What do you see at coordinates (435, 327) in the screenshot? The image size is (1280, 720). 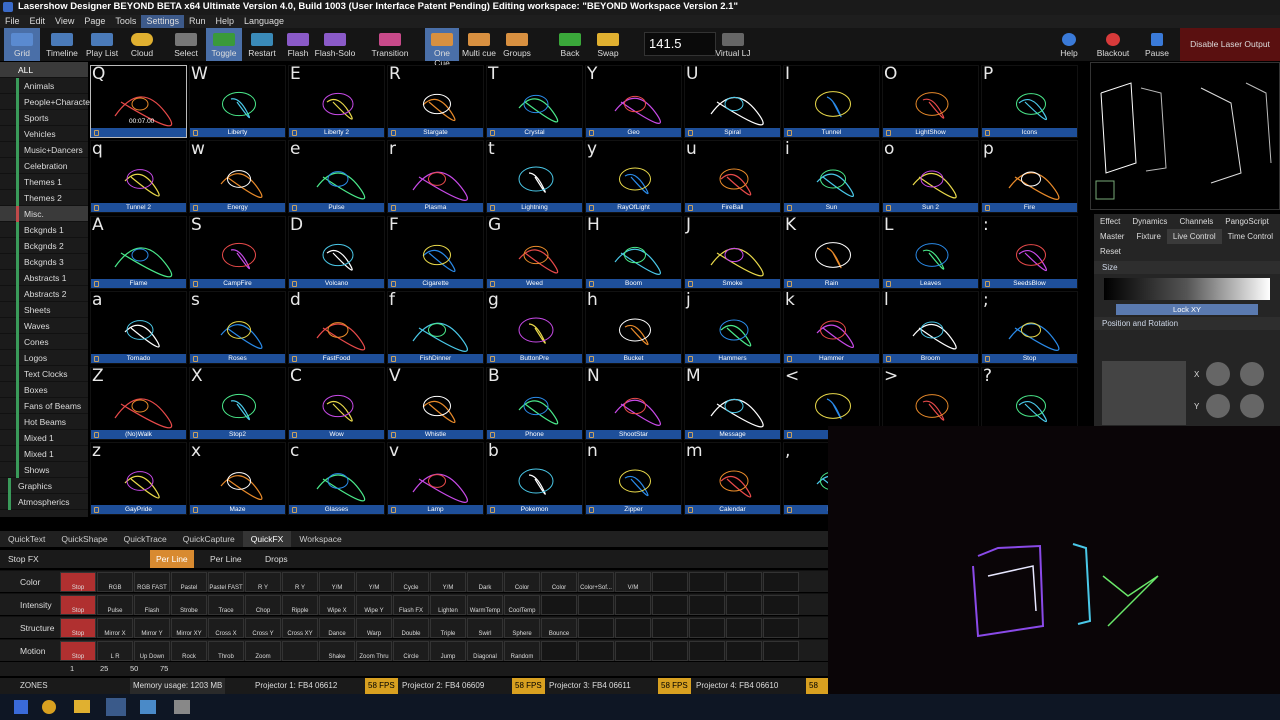 I see `cue-cell: f FishDinner` at bounding box center [435, 327].